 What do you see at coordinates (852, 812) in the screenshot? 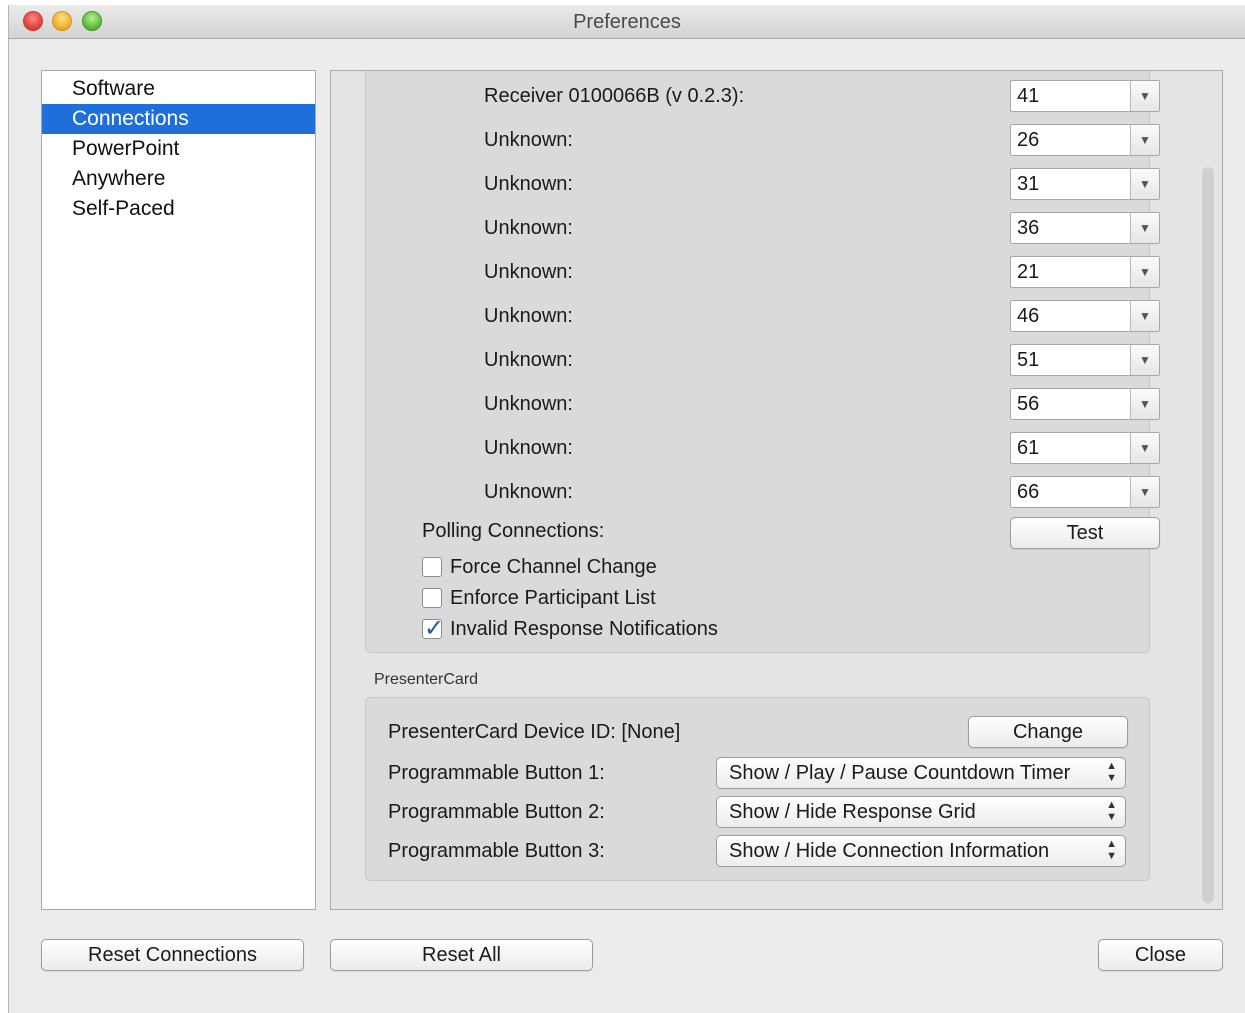
I see `popup-value: Show / Hide Response Grid` at bounding box center [852, 812].